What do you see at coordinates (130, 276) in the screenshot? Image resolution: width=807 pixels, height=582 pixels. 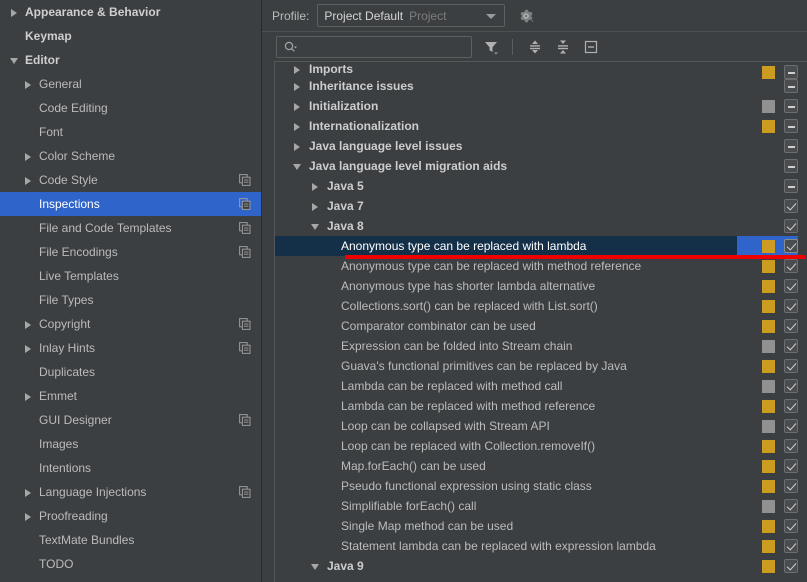 I see `sidebar-item-live-templates: Live Templates` at bounding box center [130, 276].